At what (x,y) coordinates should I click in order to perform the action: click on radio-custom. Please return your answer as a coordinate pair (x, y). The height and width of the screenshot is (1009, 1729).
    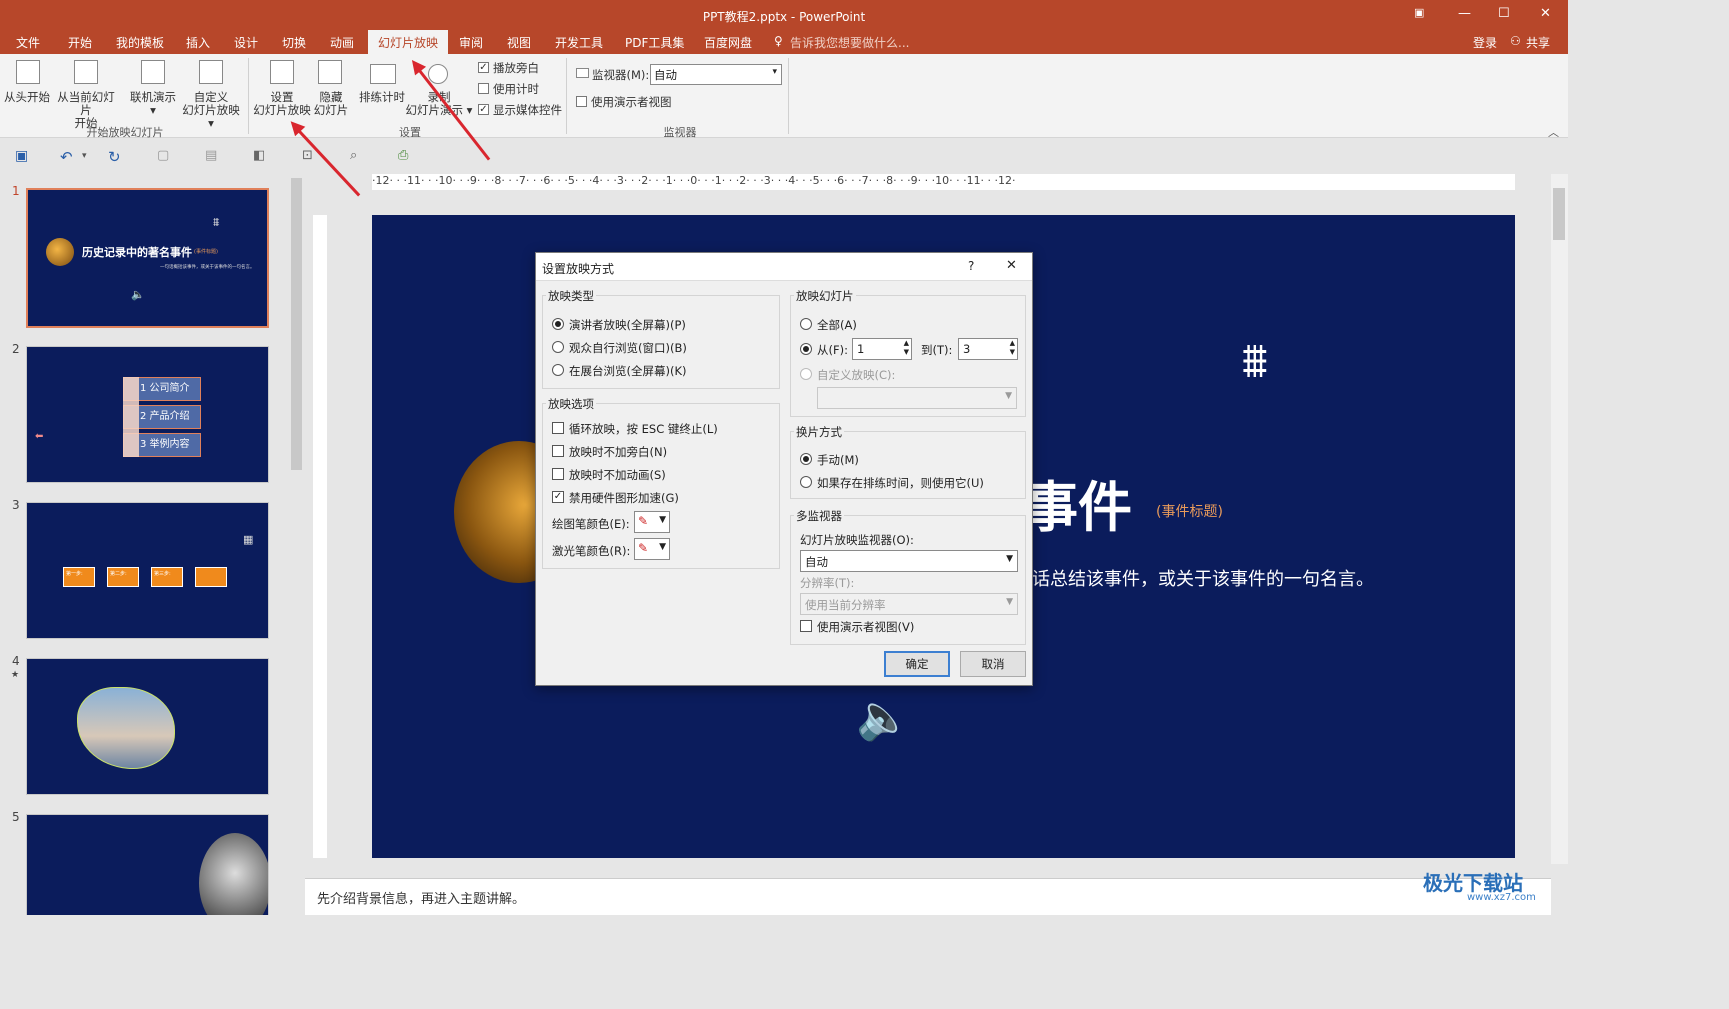
    Looking at the image, I should click on (806, 374).